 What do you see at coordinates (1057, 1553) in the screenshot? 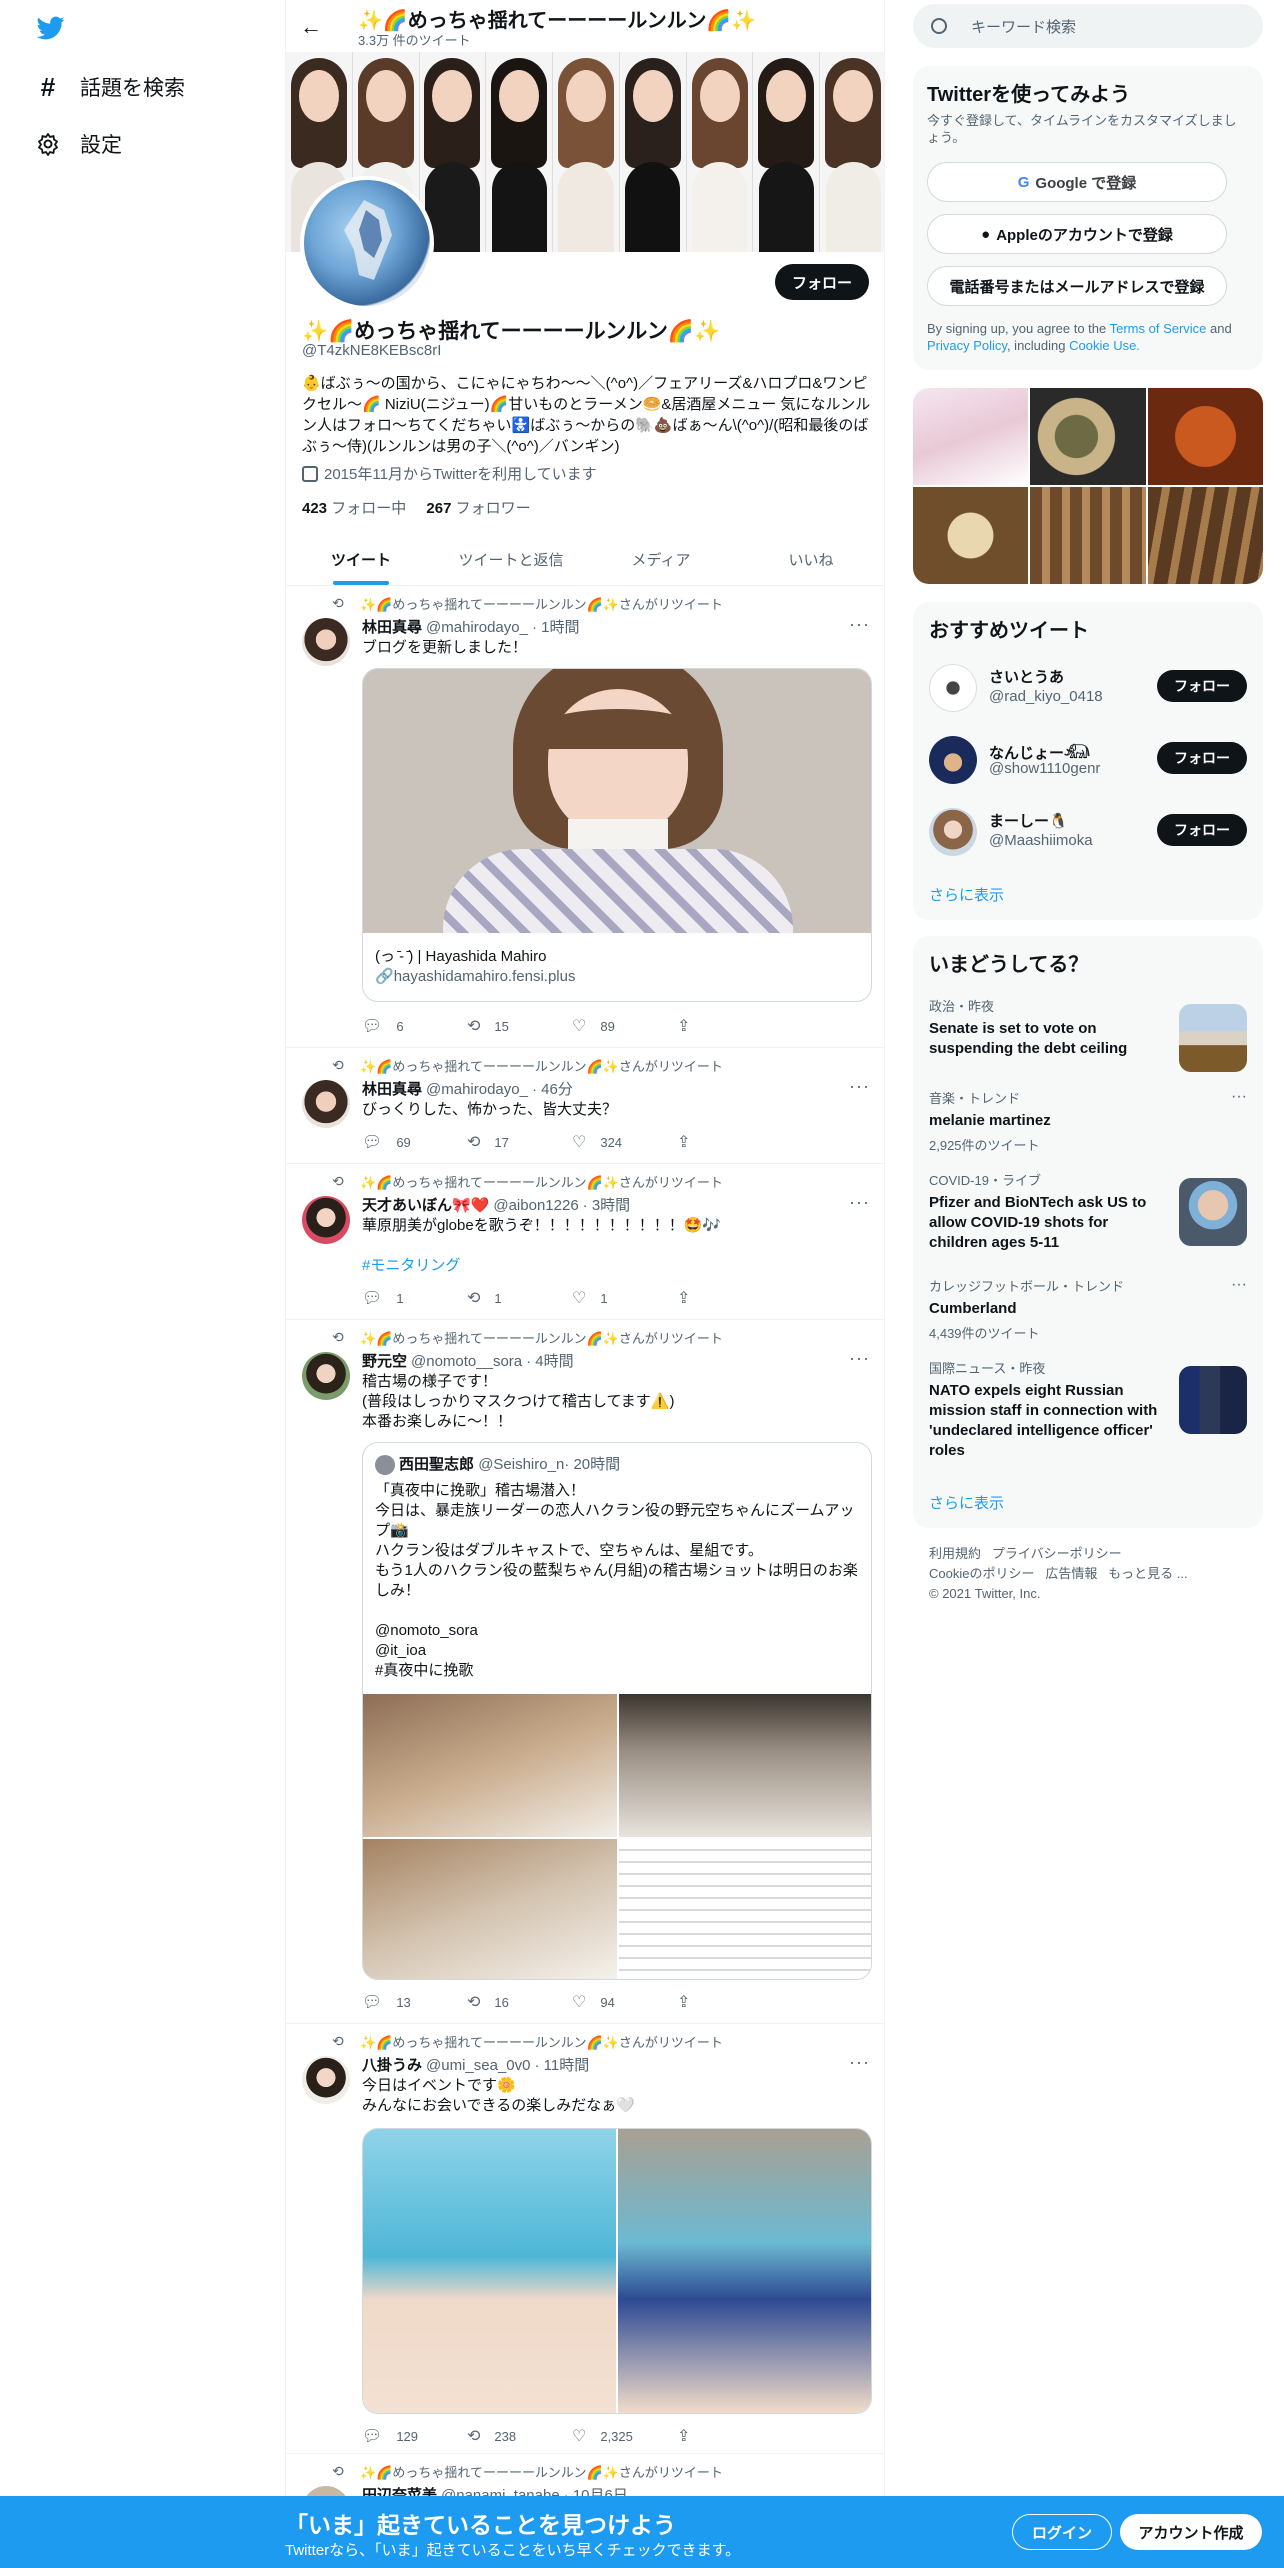
I see `footer-privacy-link: プライバシーポリシー` at bounding box center [1057, 1553].